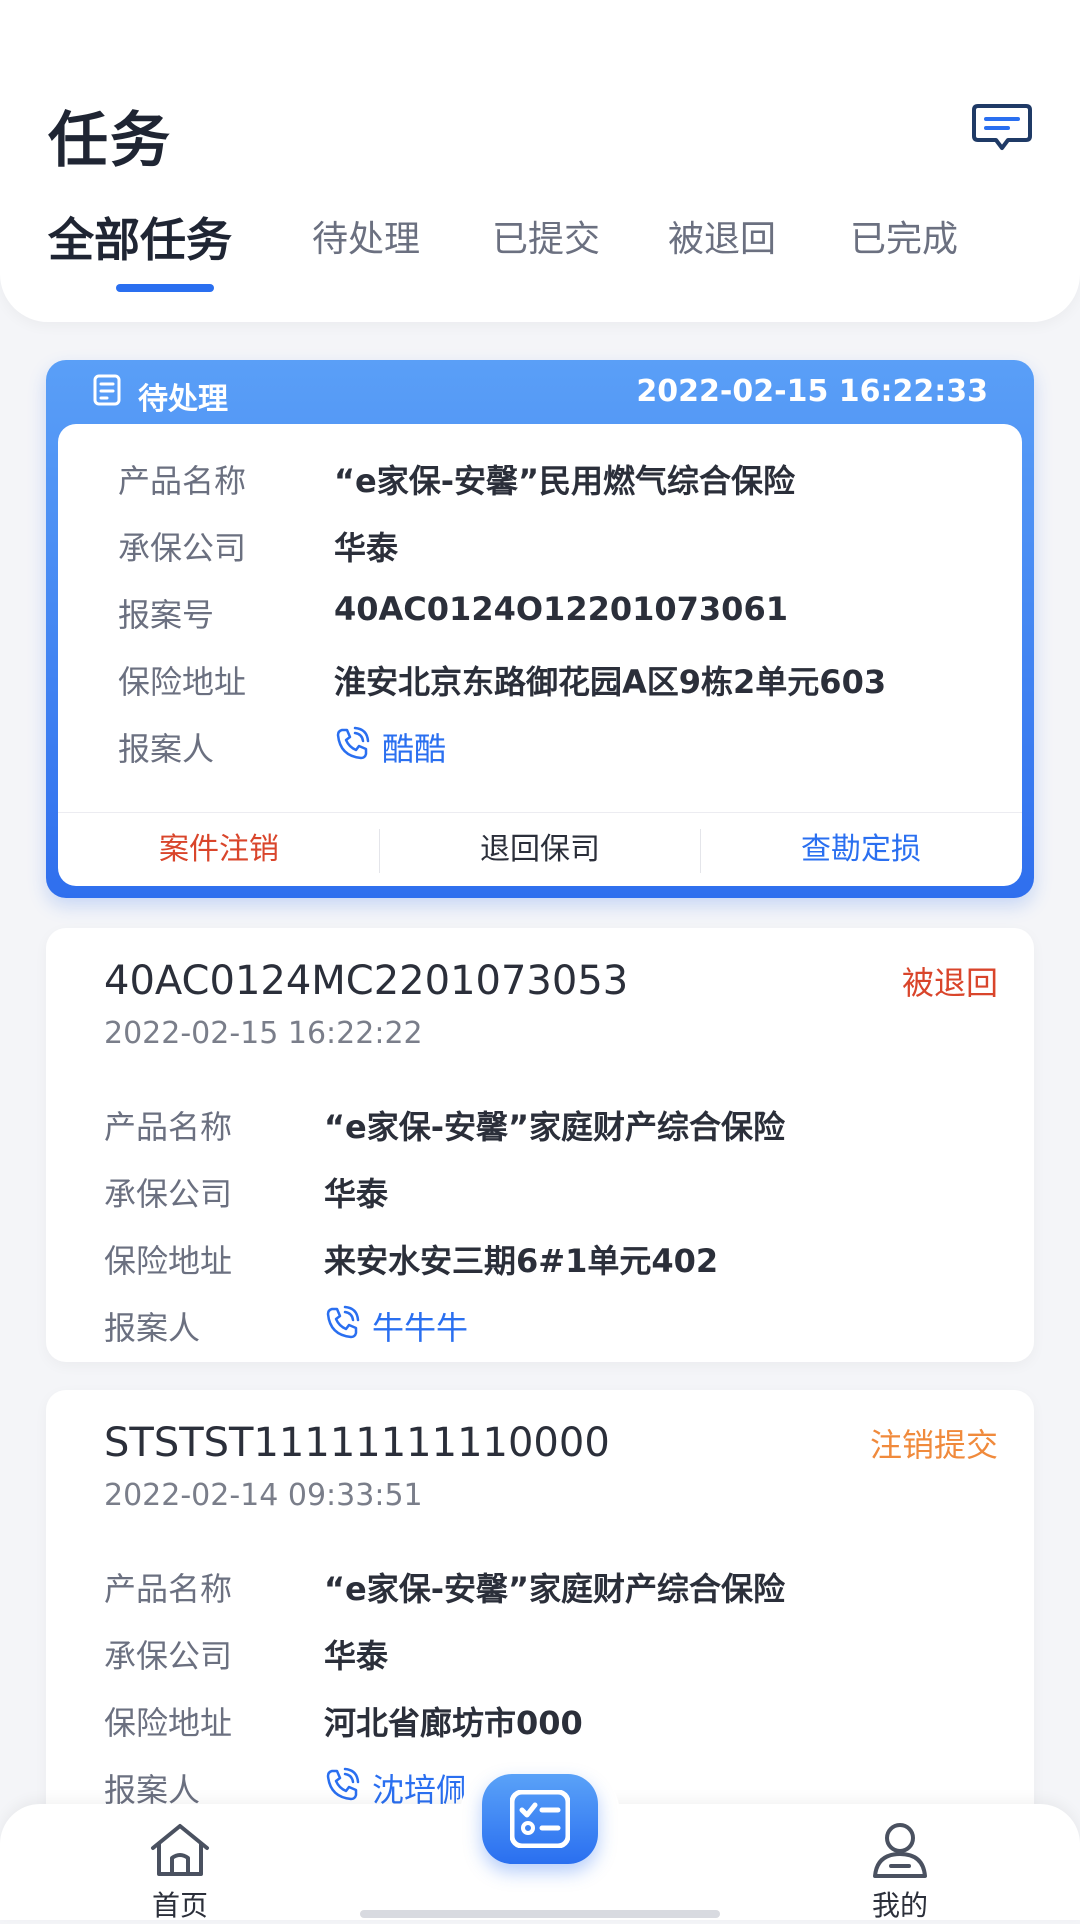 Image resolution: width=1080 pixels, height=1924 pixels. Describe the element at coordinates (414, 749) in the screenshot. I see `reporter-name: 酷酷` at that location.